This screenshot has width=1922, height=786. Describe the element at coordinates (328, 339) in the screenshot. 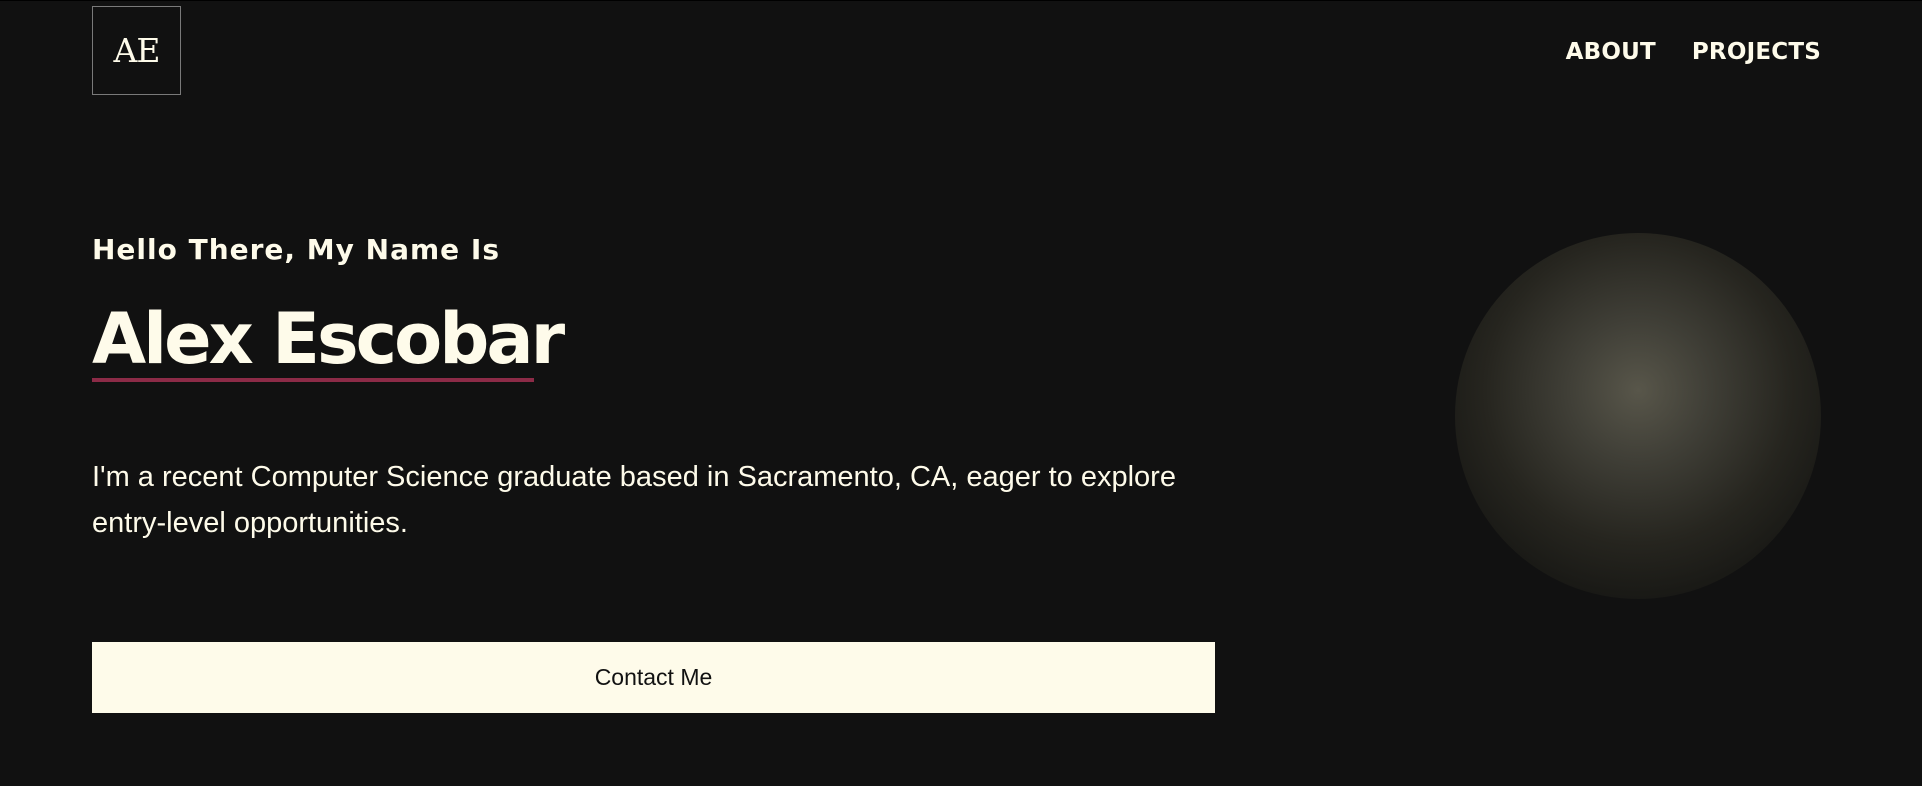

I see `hero-name: Alex Escobar` at that location.